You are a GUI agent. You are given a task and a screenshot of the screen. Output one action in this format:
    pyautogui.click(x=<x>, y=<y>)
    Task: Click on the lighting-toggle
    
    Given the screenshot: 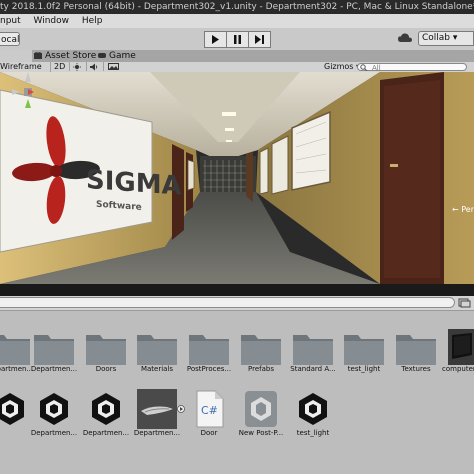 What is the action you would take?
    pyautogui.click(x=76, y=66)
    